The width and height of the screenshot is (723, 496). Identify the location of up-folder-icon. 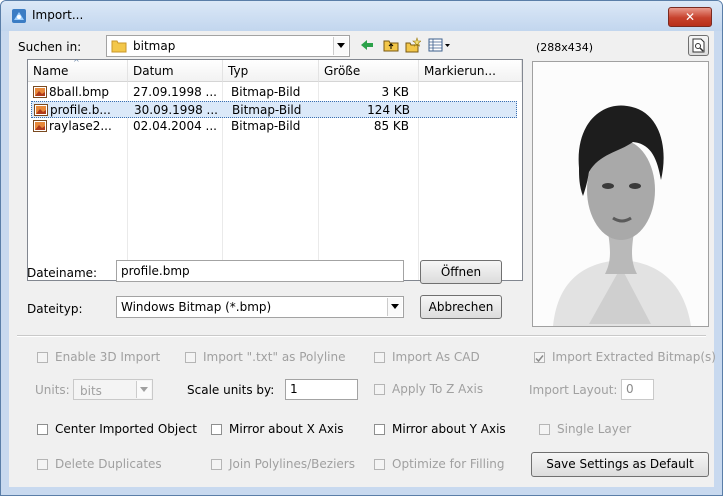
(391, 45).